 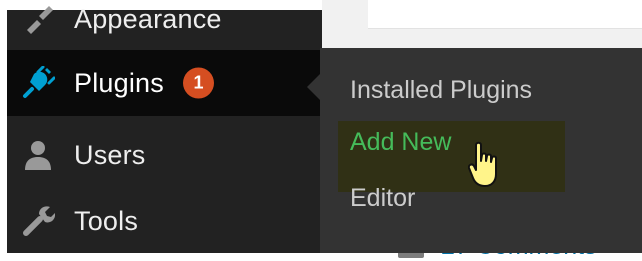 I want to click on sidebar-item-plugins: Plugins 1, so click(x=164, y=83).